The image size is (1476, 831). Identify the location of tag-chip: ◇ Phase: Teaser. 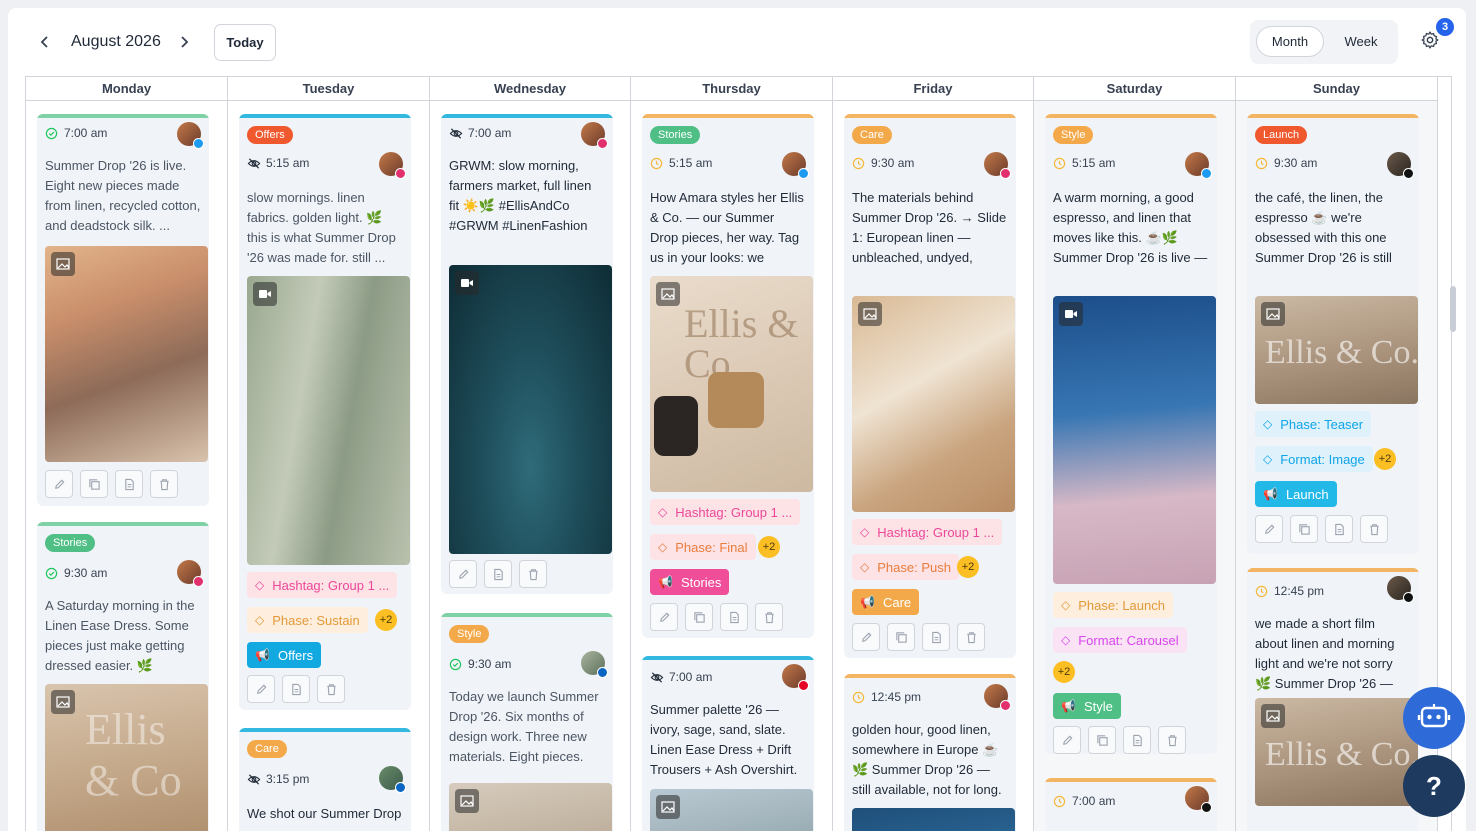
(1313, 424).